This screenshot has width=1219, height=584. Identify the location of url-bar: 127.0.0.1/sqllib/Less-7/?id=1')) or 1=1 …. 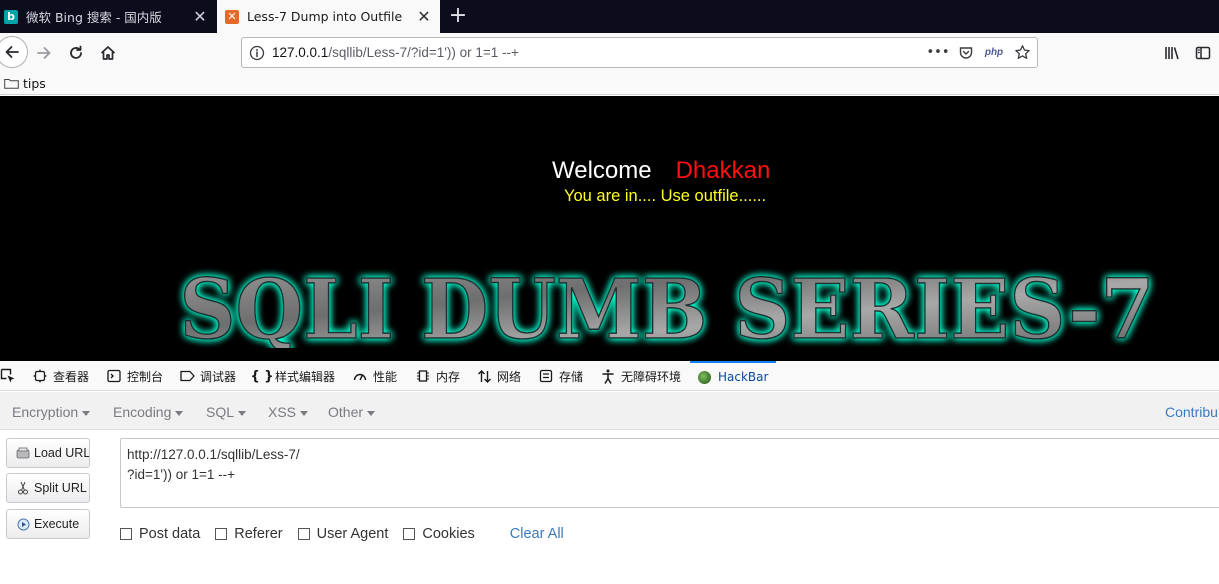
(639, 52).